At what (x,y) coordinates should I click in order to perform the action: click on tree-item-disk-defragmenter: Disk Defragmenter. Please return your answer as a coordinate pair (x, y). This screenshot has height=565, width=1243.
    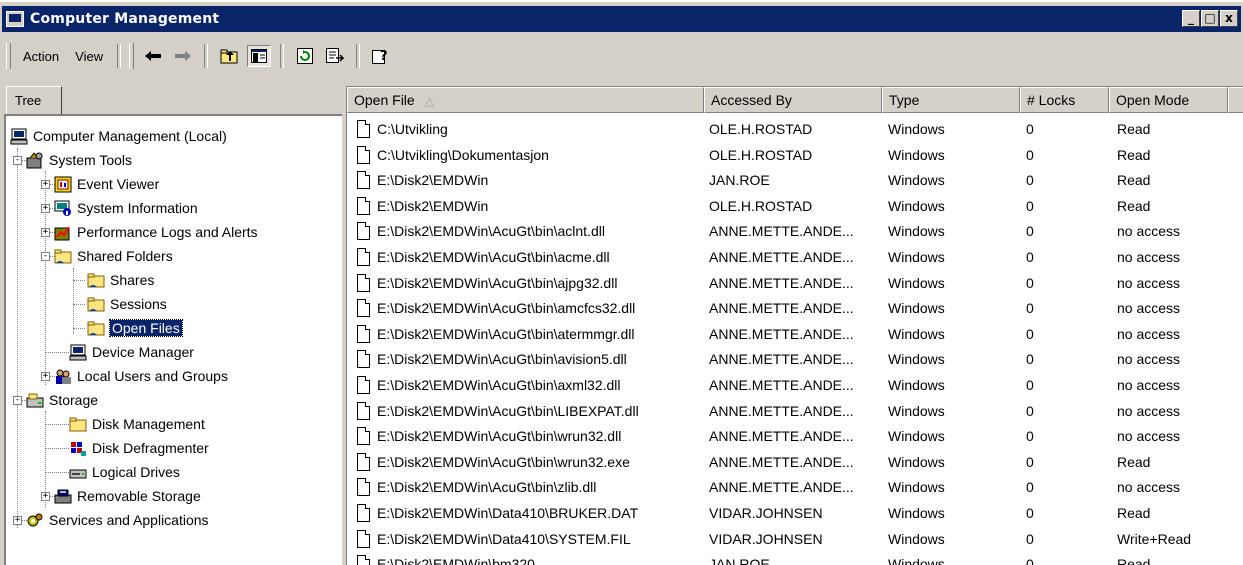
    Looking at the image, I should click on (139, 448).